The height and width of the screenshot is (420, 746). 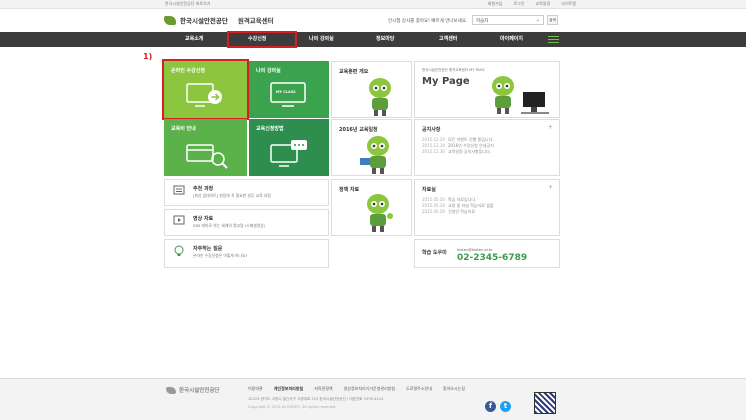 I want to click on mypage-title: My Page, so click(x=446, y=81).